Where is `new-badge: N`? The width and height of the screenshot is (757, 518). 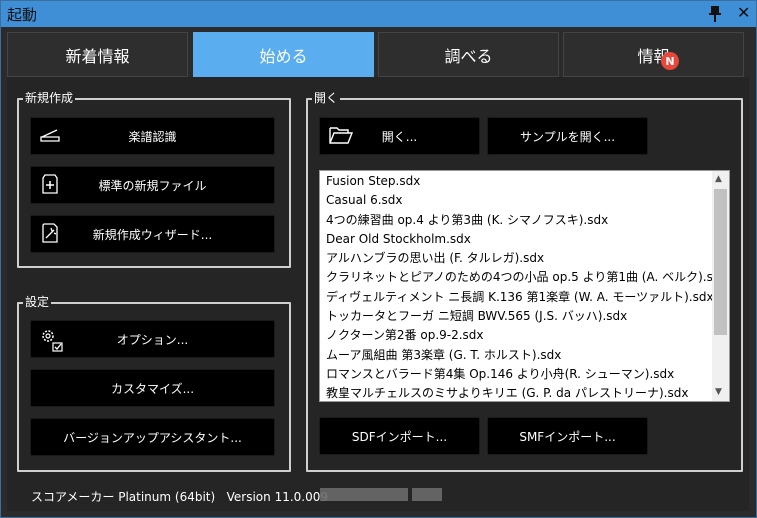
new-badge: N is located at coordinates (670, 61).